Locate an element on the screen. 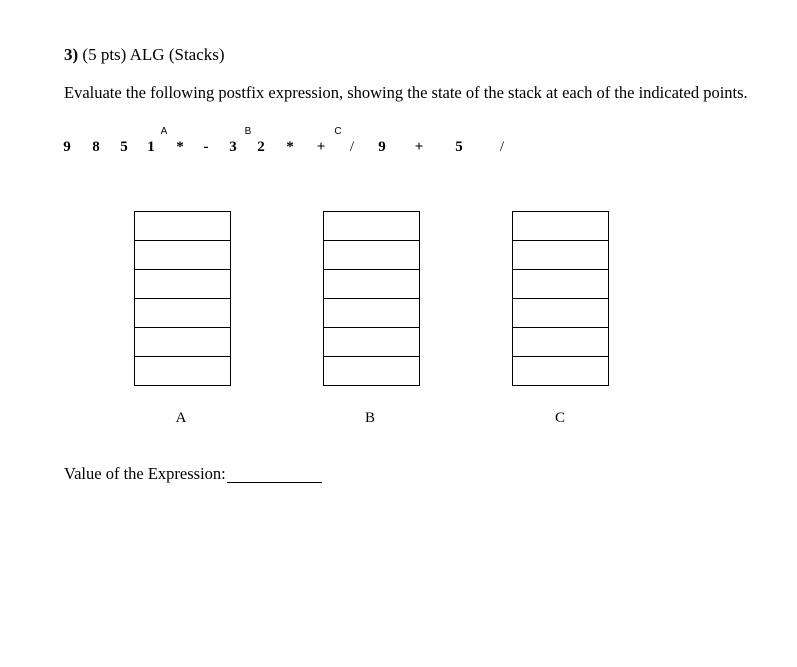  stack-c is located at coordinates (560, 298).